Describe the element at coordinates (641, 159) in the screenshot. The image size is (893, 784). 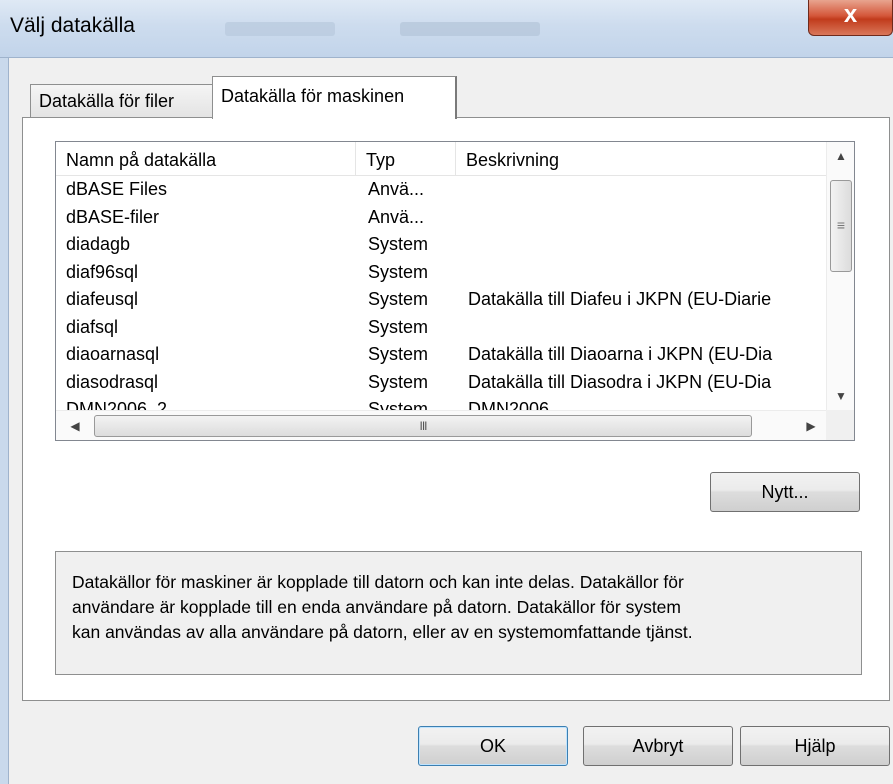
I see `column-header-description: Beskrivning` at that location.